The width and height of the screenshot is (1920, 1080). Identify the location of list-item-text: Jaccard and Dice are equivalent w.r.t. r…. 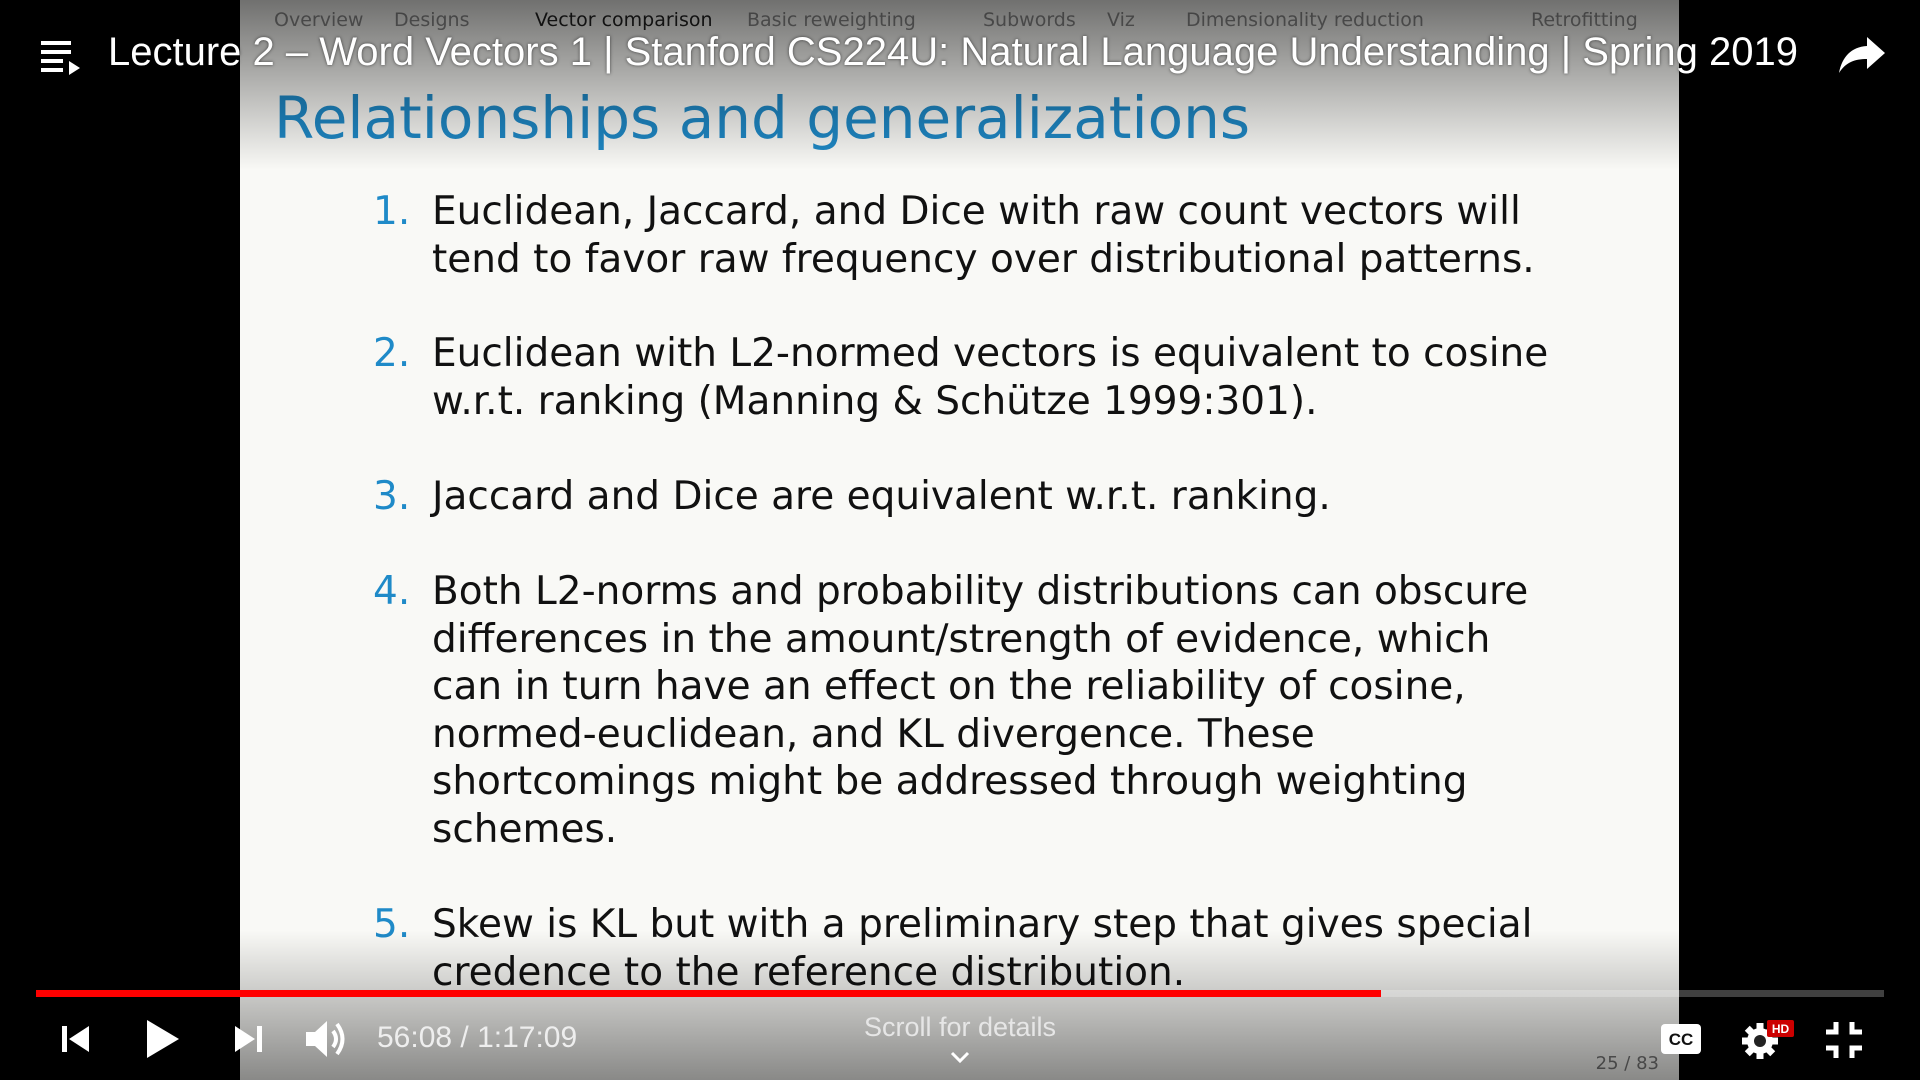
(881, 496).